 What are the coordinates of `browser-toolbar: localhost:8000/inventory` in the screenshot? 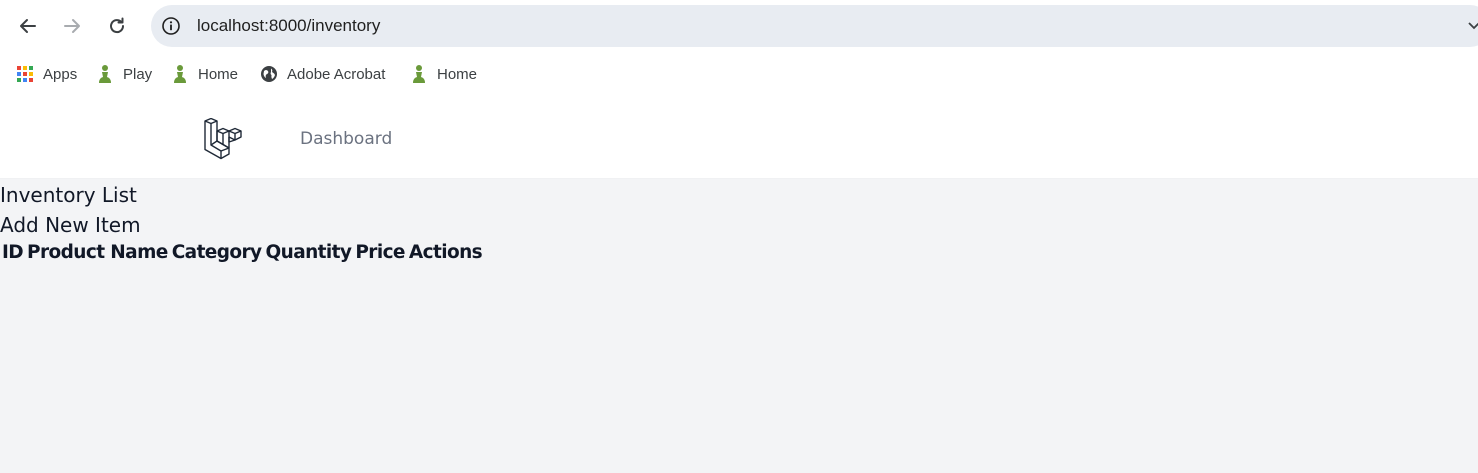 It's located at (739, 26).